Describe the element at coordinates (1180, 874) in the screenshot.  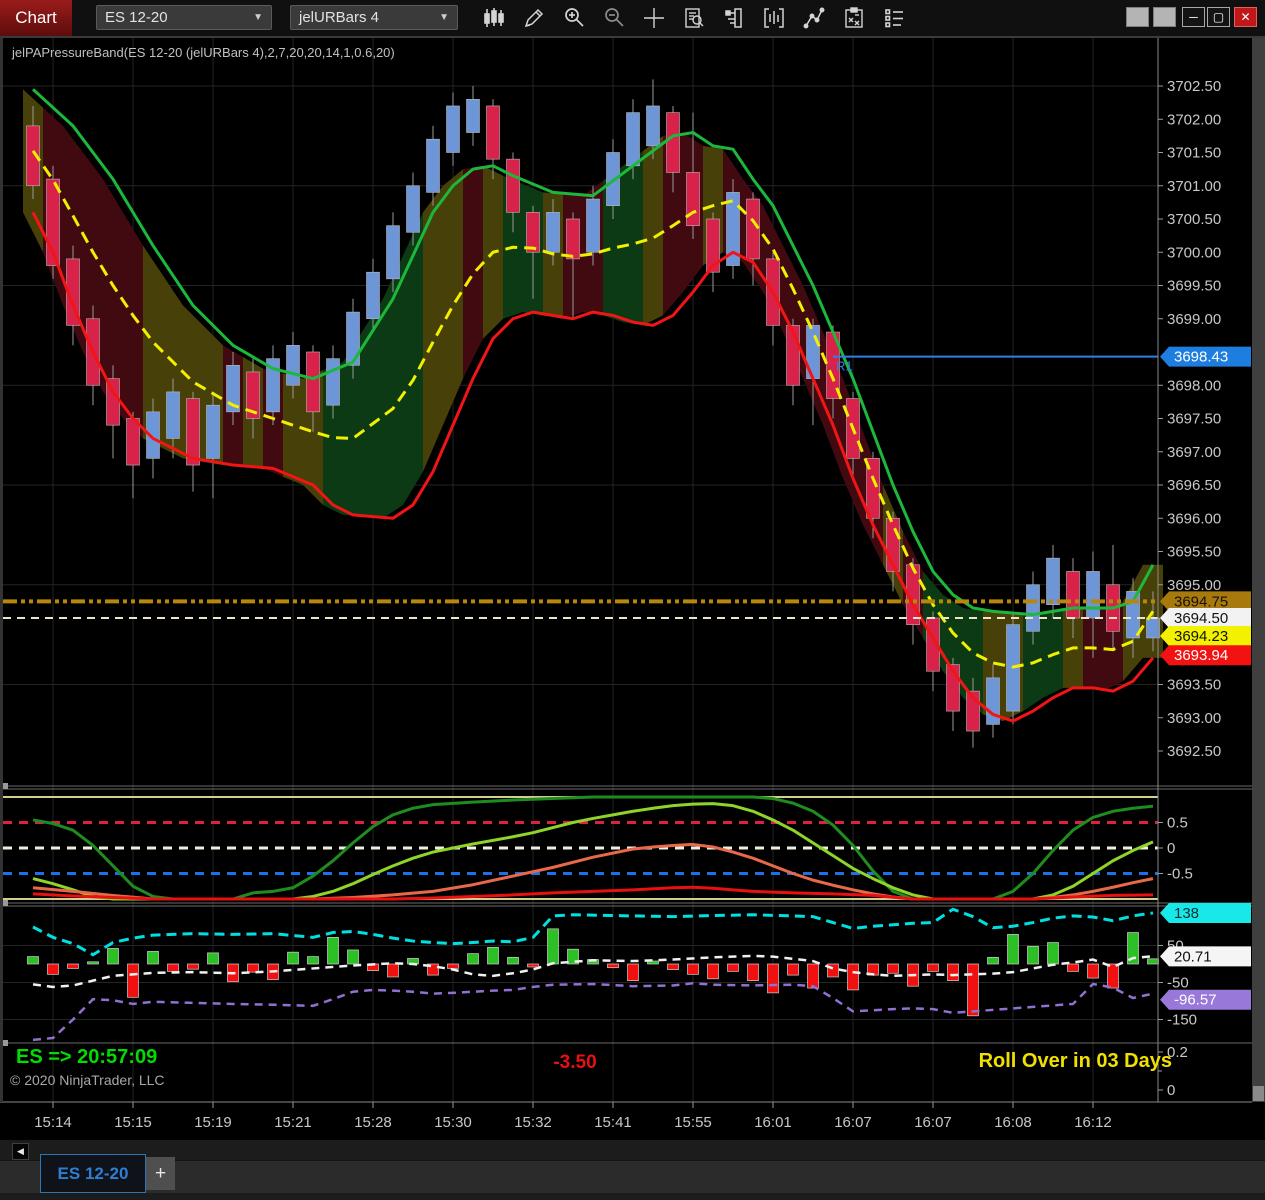
I see `panel2-tick-label: -0.5` at that location.